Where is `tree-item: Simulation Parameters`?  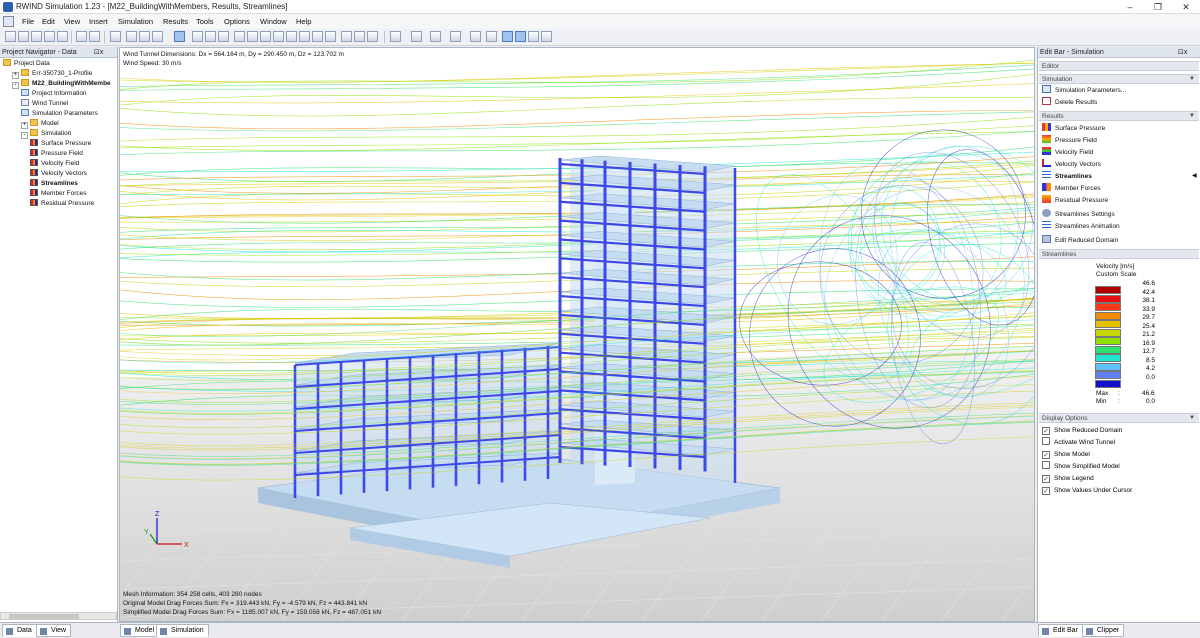 tree-item: Simulation Parameters is located at coordinates (59, 114).